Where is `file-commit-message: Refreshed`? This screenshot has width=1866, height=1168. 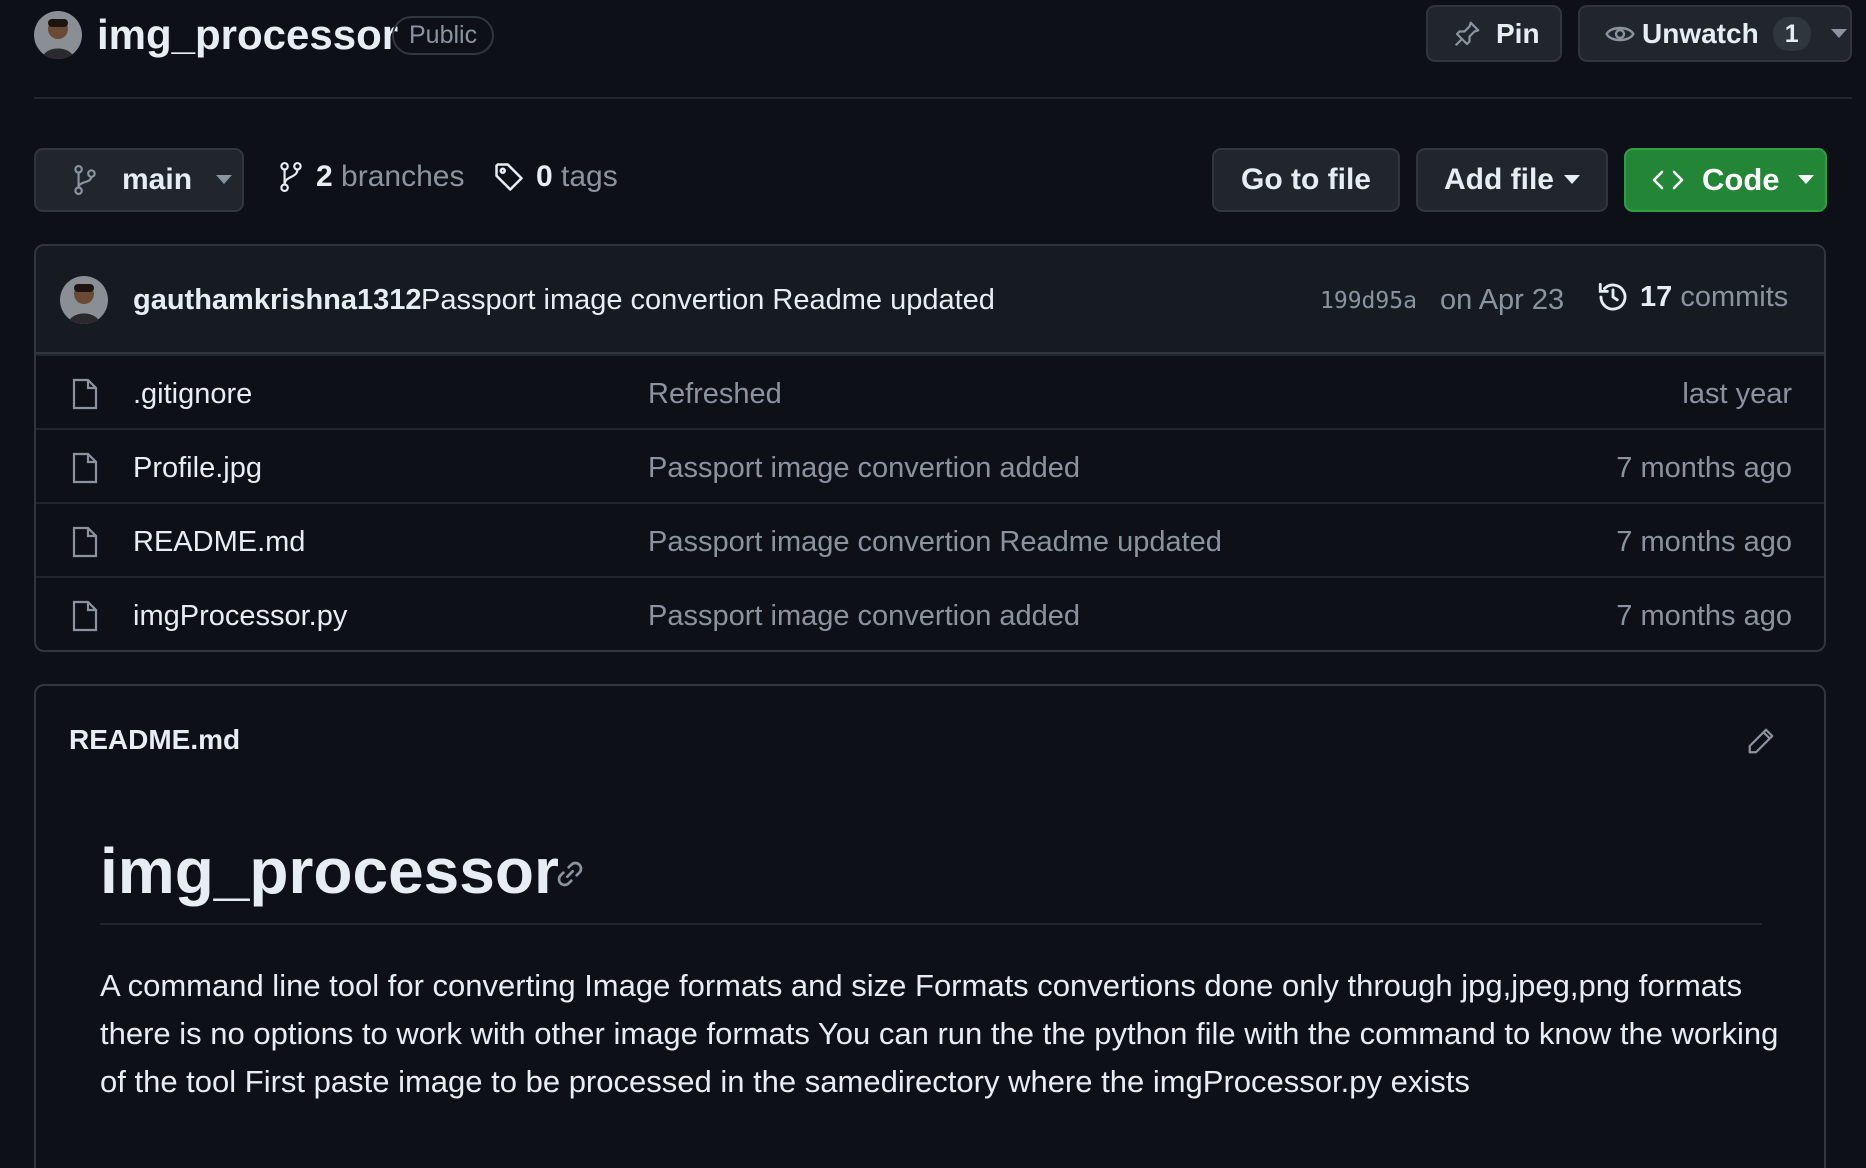
file-commit-message: Refreshed is located at coordinates (715, 394).